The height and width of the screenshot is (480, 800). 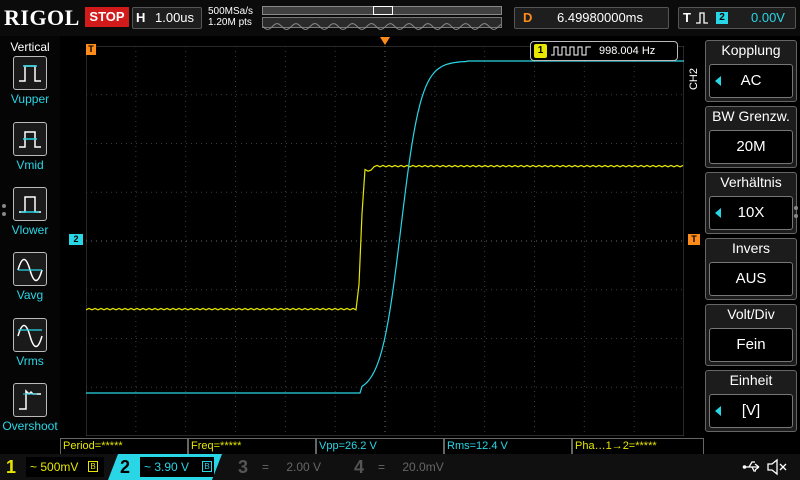 What do you see at coordinates (30, 426) in the screenshot?
I see `measure-label: Overshoot` at bounding box center [30, 426].